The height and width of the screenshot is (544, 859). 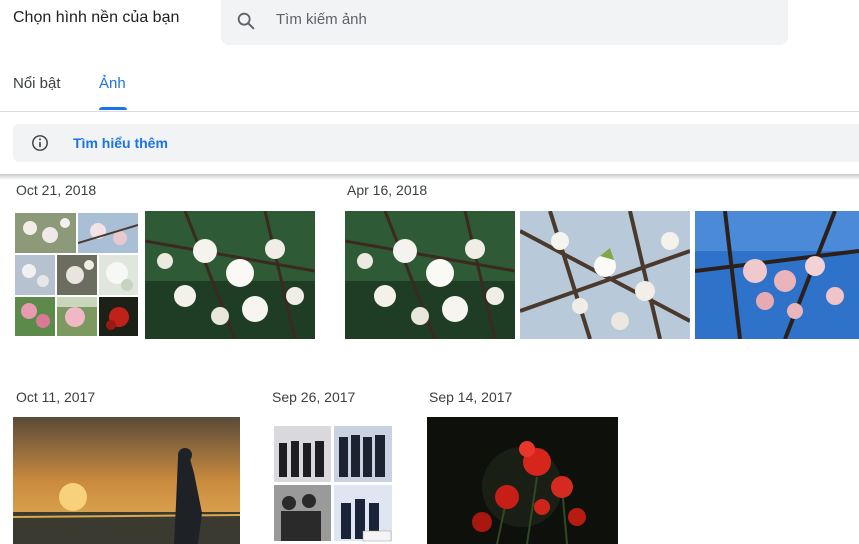 What do you see at coordinates (321, 19) in the screenshot?
I see `search-input: Tìm kiếm ảnh` at bounding box center [321, 19].